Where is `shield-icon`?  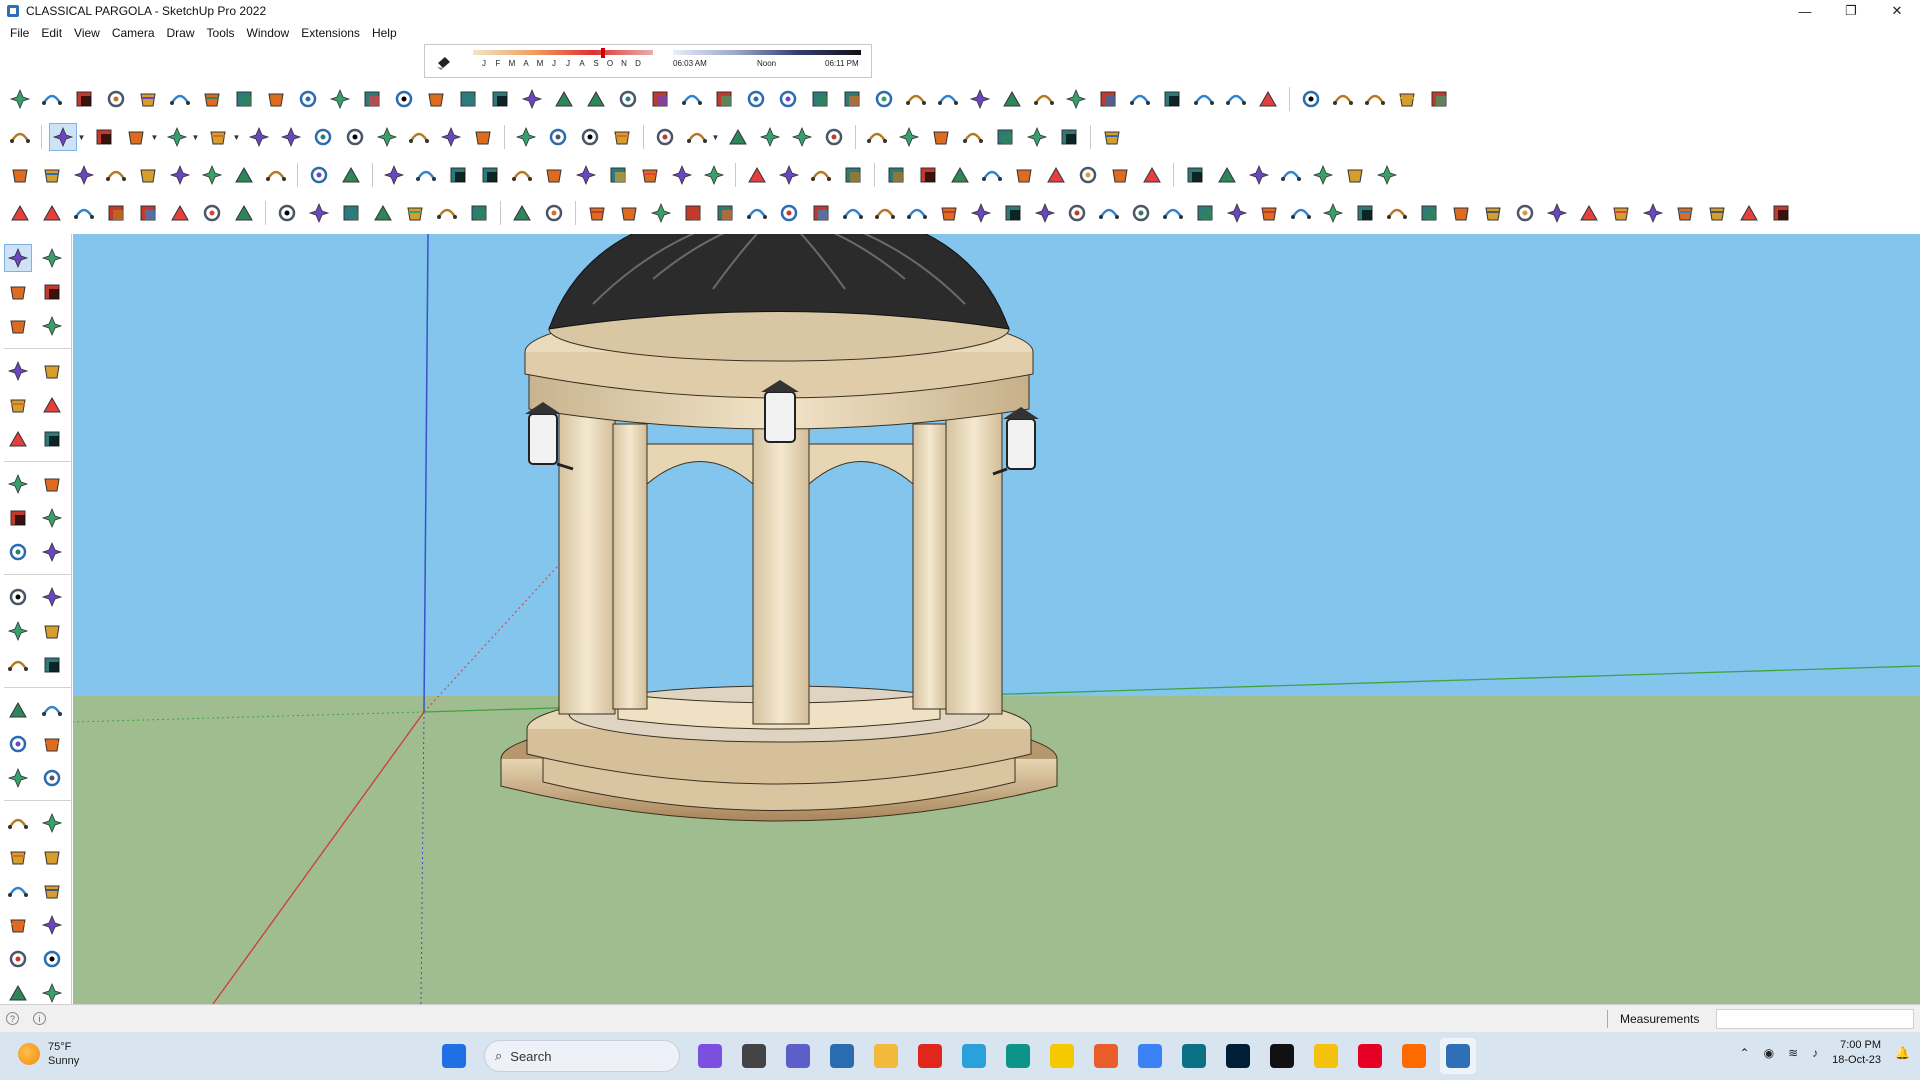
shield-icon is located at coordinates (992, 175).